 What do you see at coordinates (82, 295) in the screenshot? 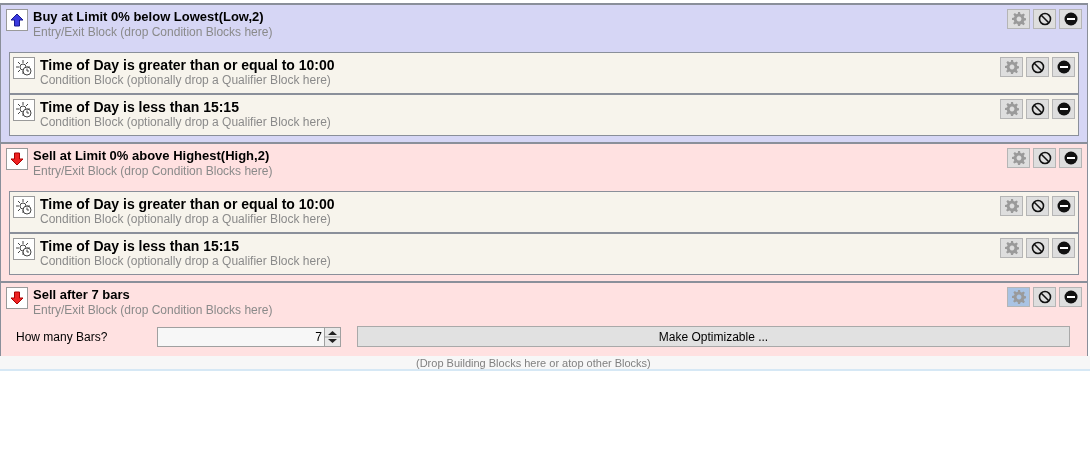
I see `block-title: Sell after 7 bars` at bounding box center [82, 295].